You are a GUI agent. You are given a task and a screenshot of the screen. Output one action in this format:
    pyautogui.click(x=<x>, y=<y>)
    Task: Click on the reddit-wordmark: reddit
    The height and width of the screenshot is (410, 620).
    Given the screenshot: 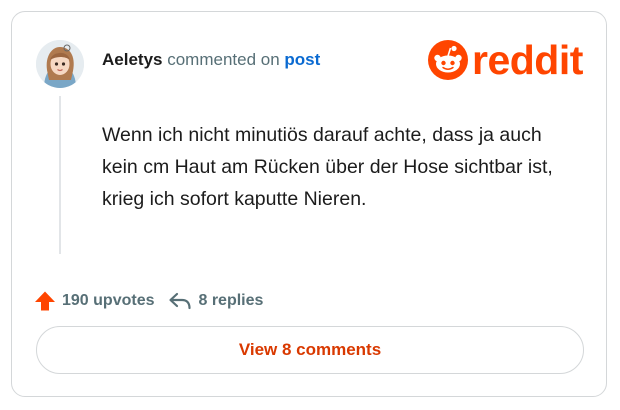 What is the action you would take?
    pyautogui.click(x=527, y=60)
    